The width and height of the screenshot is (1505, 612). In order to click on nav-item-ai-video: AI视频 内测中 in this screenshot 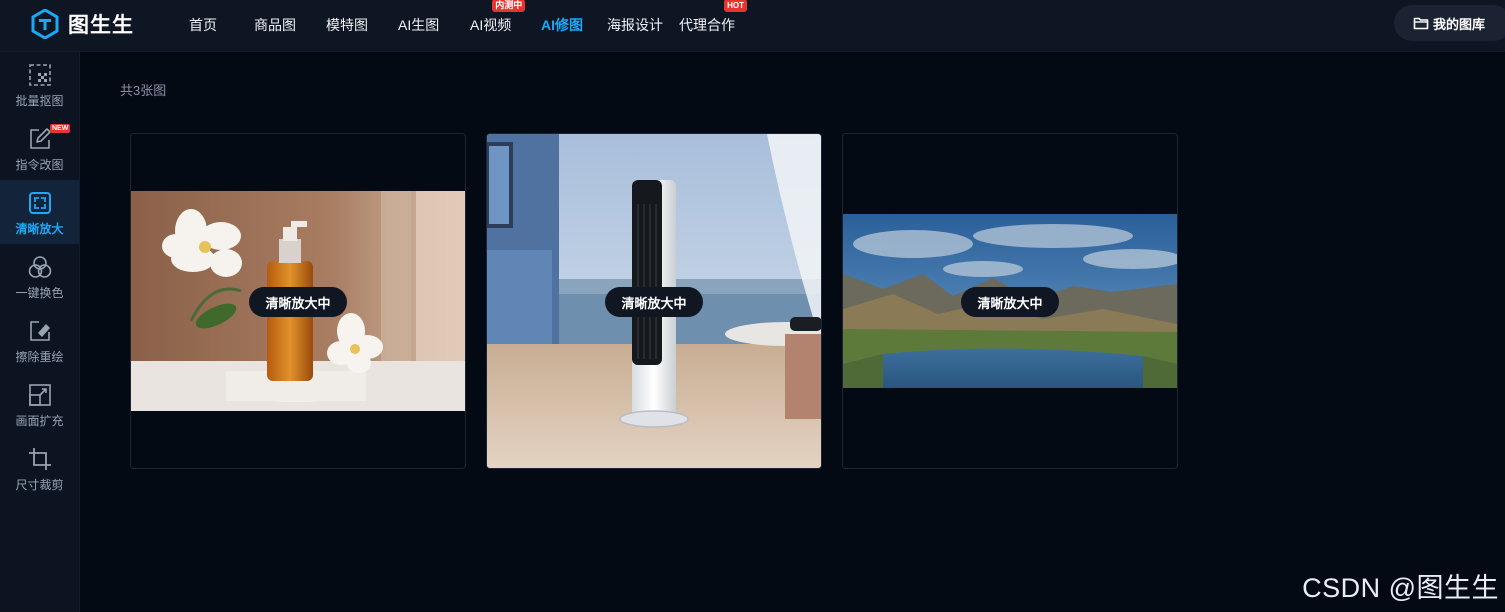, I will do `click(498, 17)`.